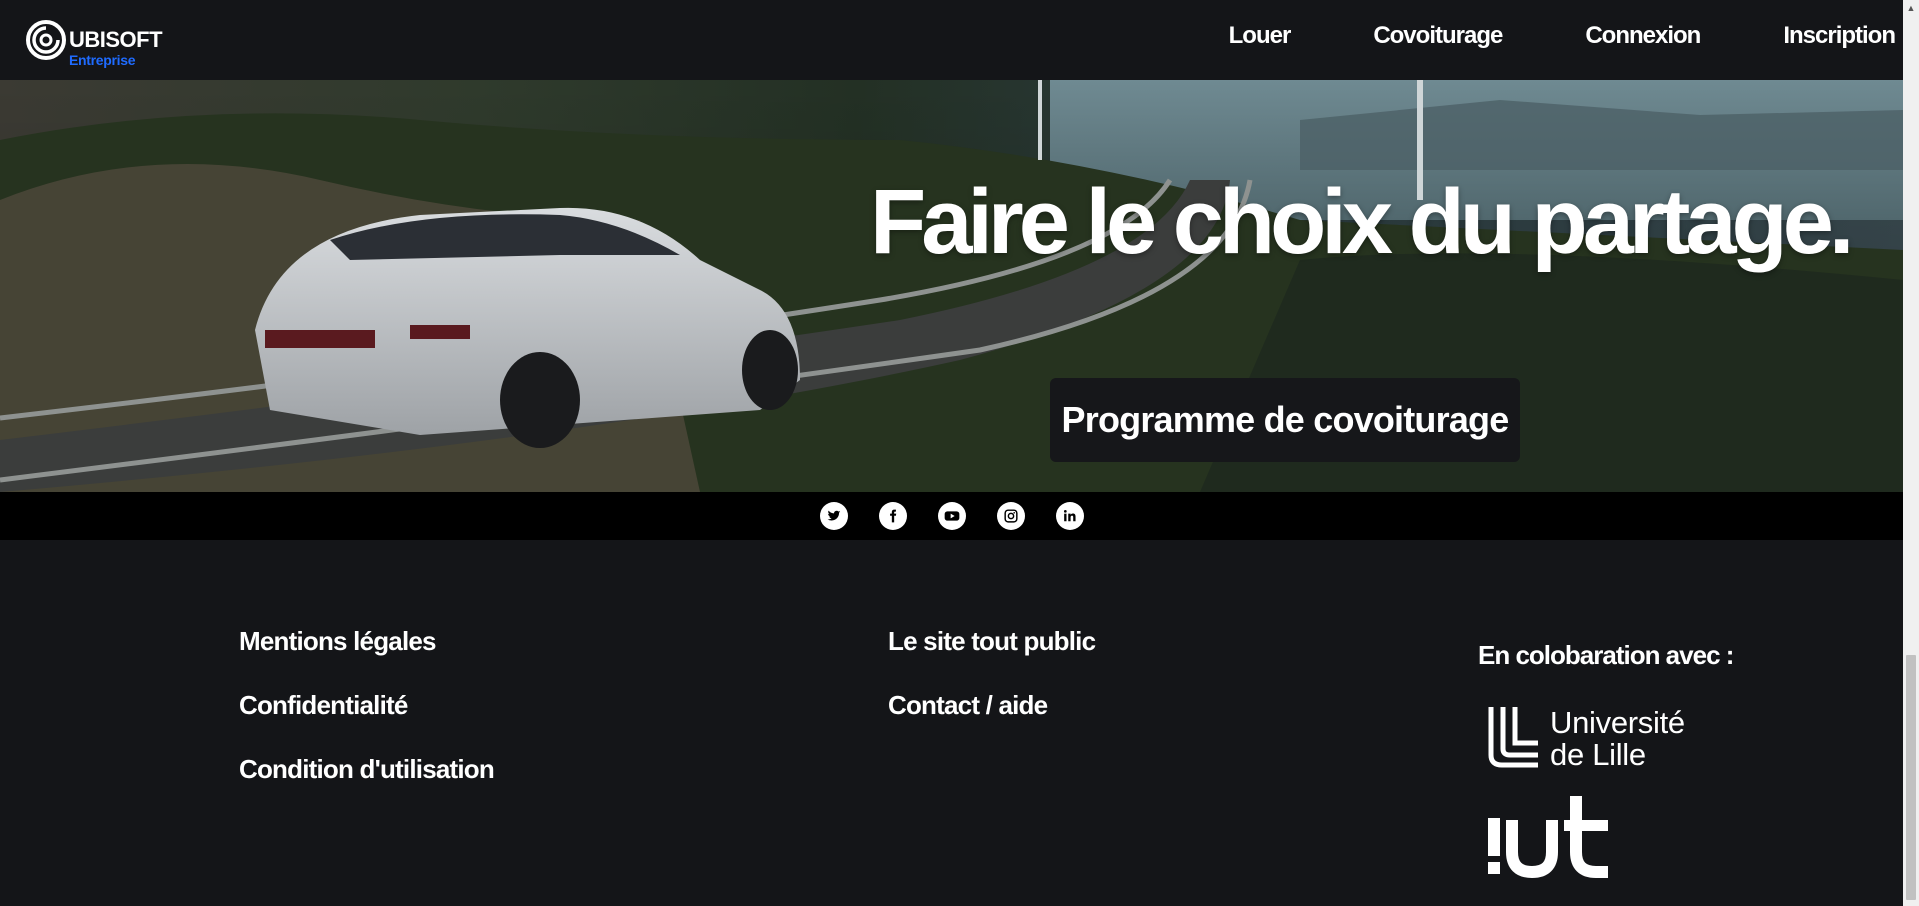 The image size is (1919, 906). Describe the element at coordinates (1521, 36) in the screenshot. I see `main-nav: Louer Covoiturage Connexion Inscription` at that location.